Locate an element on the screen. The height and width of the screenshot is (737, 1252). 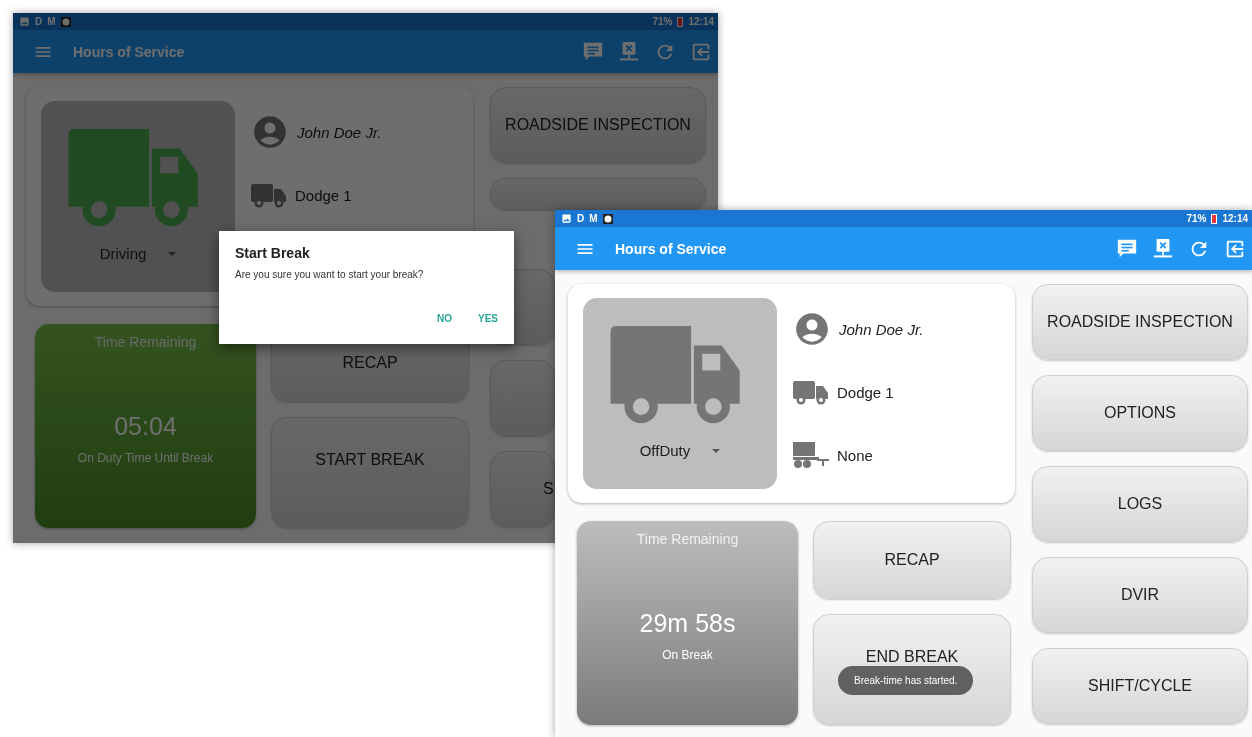
toast-message: Break-time has started. is located at coordinates (906, 680).